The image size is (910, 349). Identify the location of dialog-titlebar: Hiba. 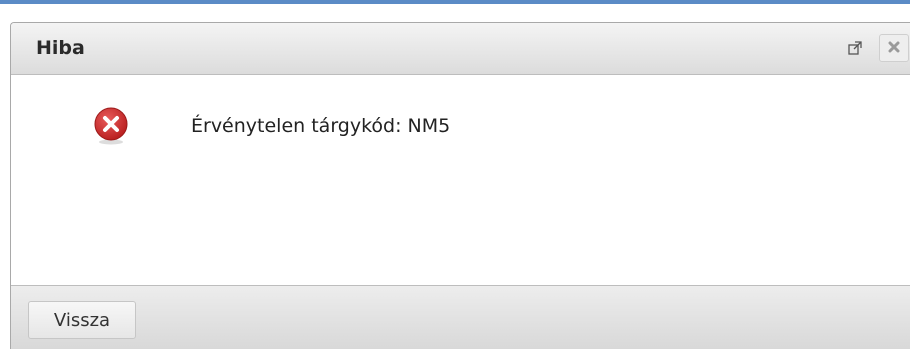
(460, 49).